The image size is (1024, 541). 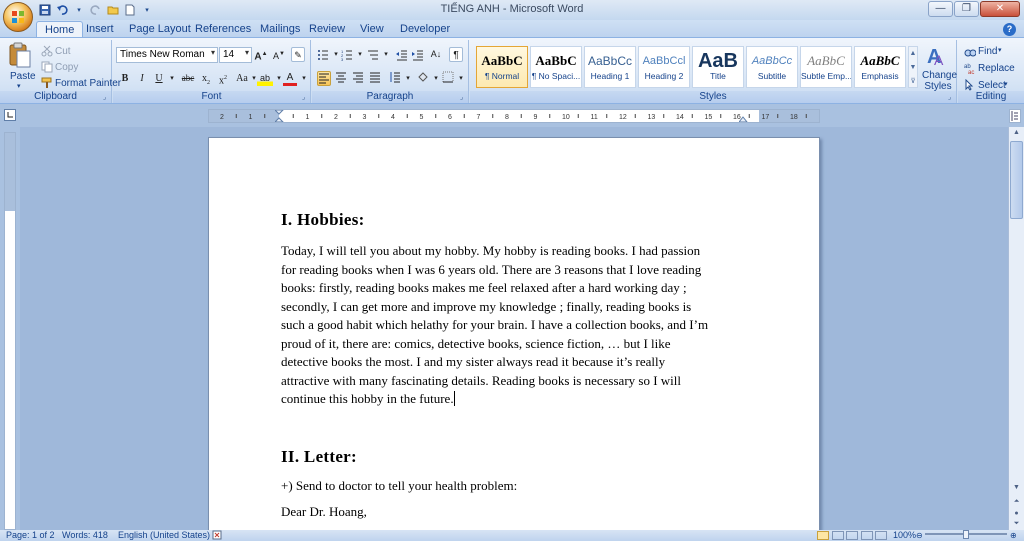 I want to click on zoom-in-icon: ⊕, so click(x=1013, y=535).